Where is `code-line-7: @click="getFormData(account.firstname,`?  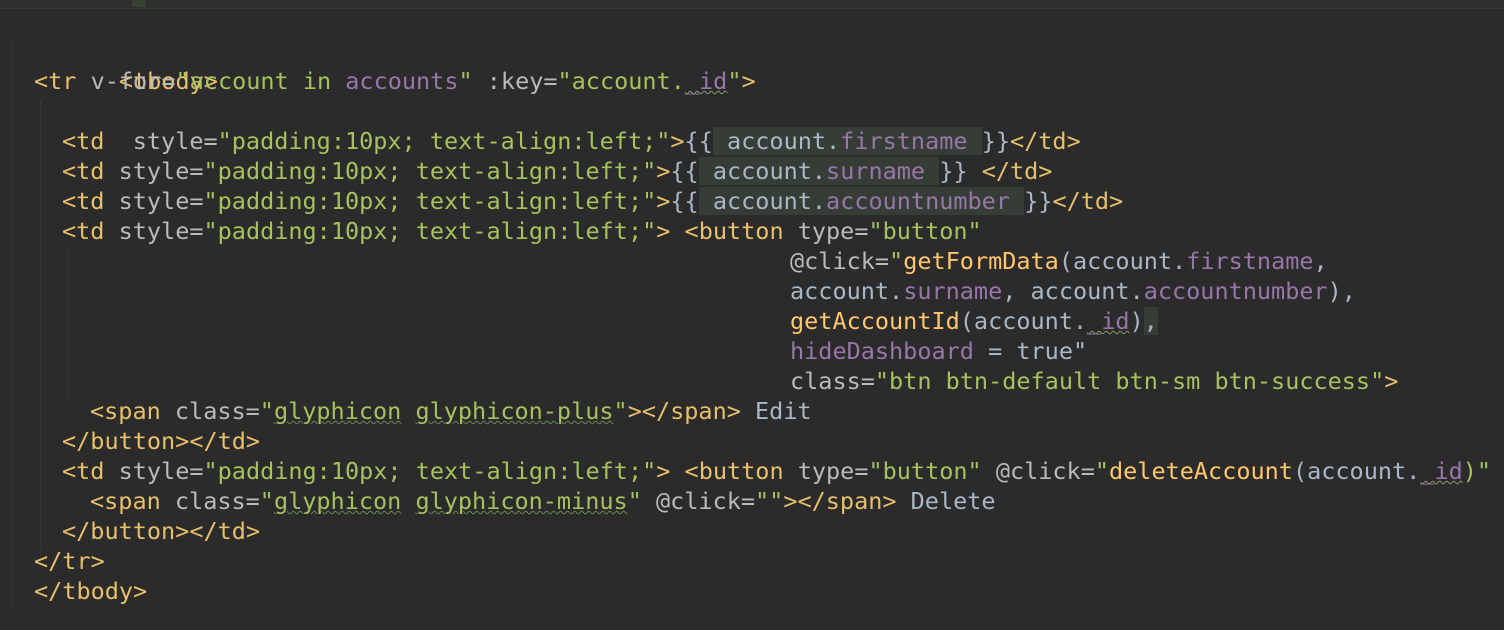 code-line-7: @click="getFormData(account.firstname, is located at coordinates (1059, 261).